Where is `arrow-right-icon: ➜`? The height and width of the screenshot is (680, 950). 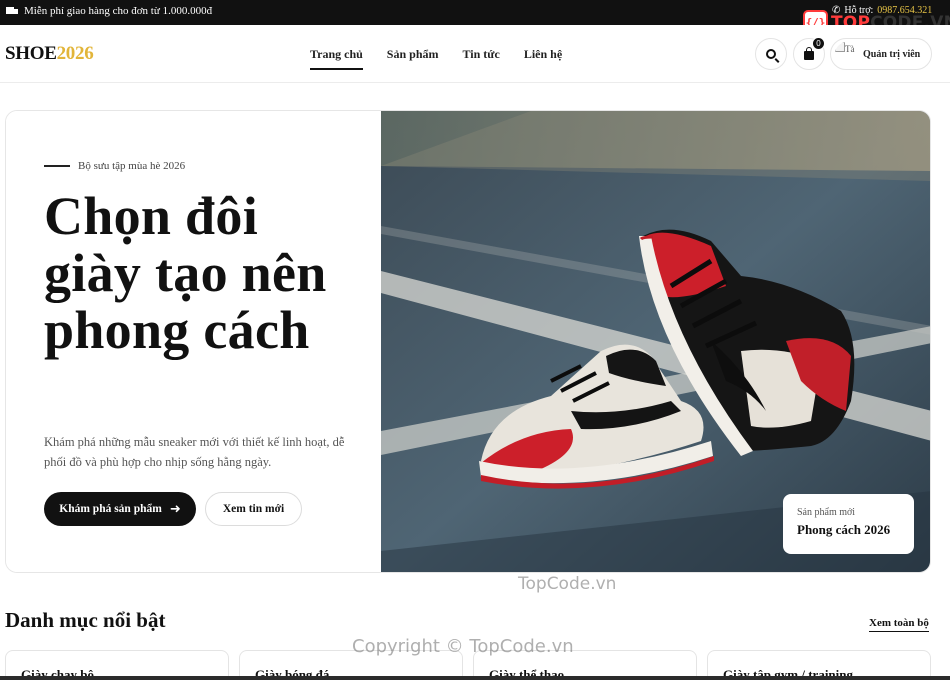
arrow-right-icon: ➜ is located at coordinates (175, 509).